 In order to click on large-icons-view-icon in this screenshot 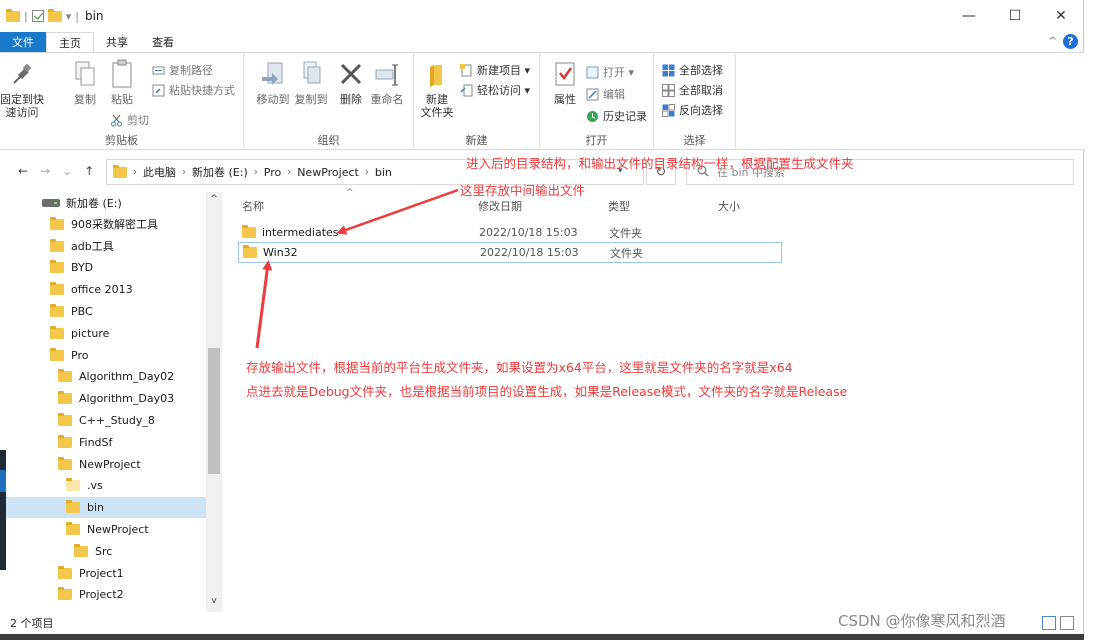, I will do `click(1067, 623)`.